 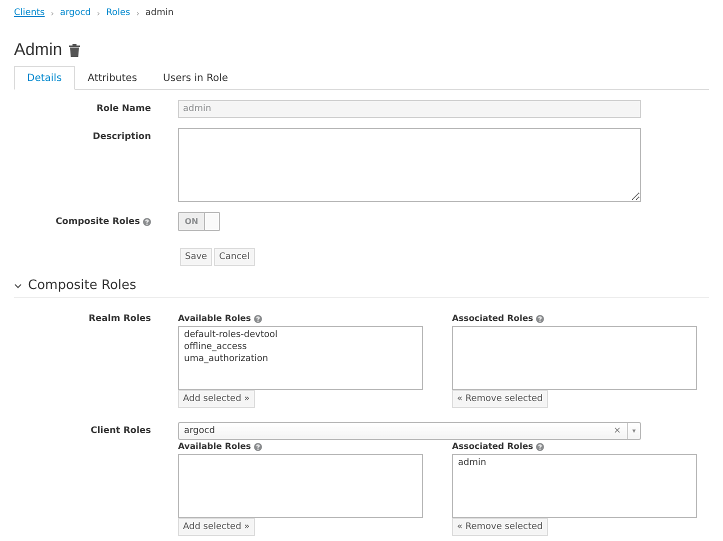 What do you see at coordinates (574, 358) in the screenshot?
I see `associated-roles-list` at bounding box center [574, 358].